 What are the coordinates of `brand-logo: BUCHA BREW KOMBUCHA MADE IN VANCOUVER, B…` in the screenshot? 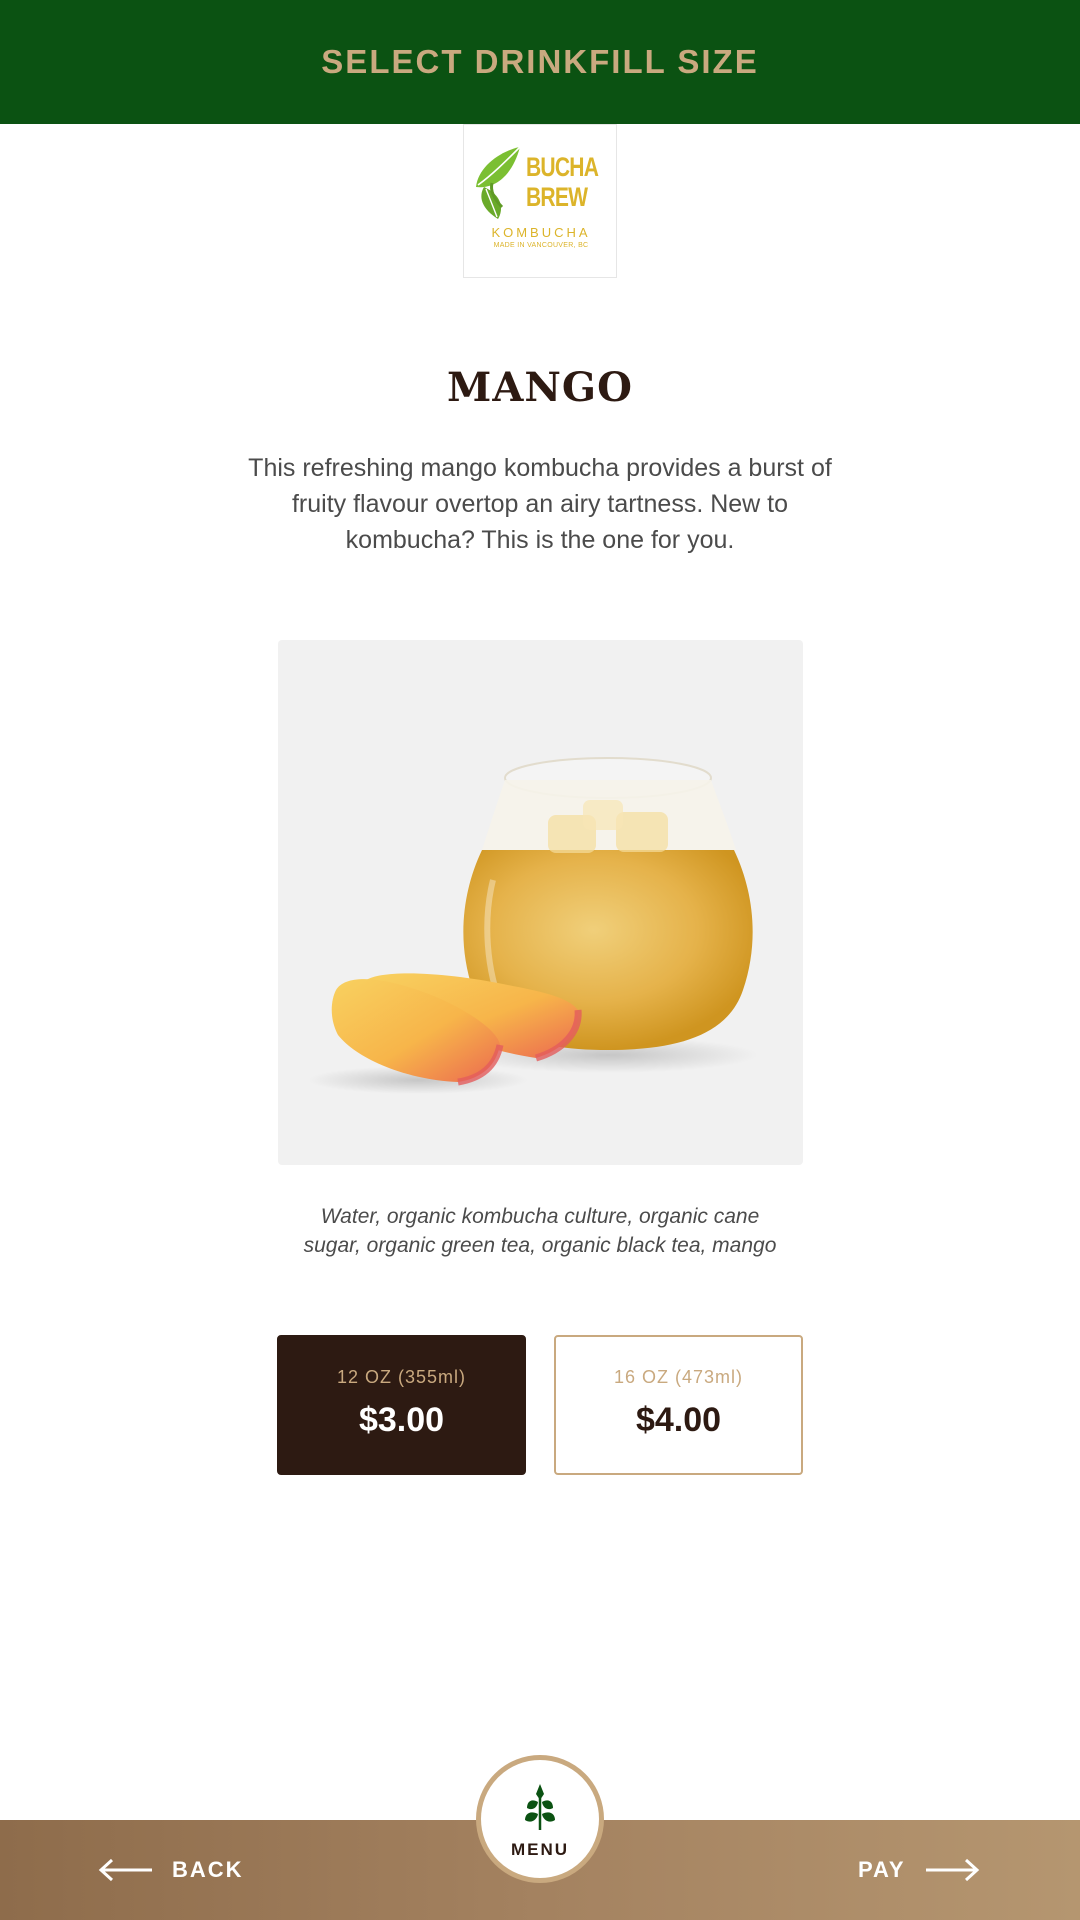 It's located at (540, 201).